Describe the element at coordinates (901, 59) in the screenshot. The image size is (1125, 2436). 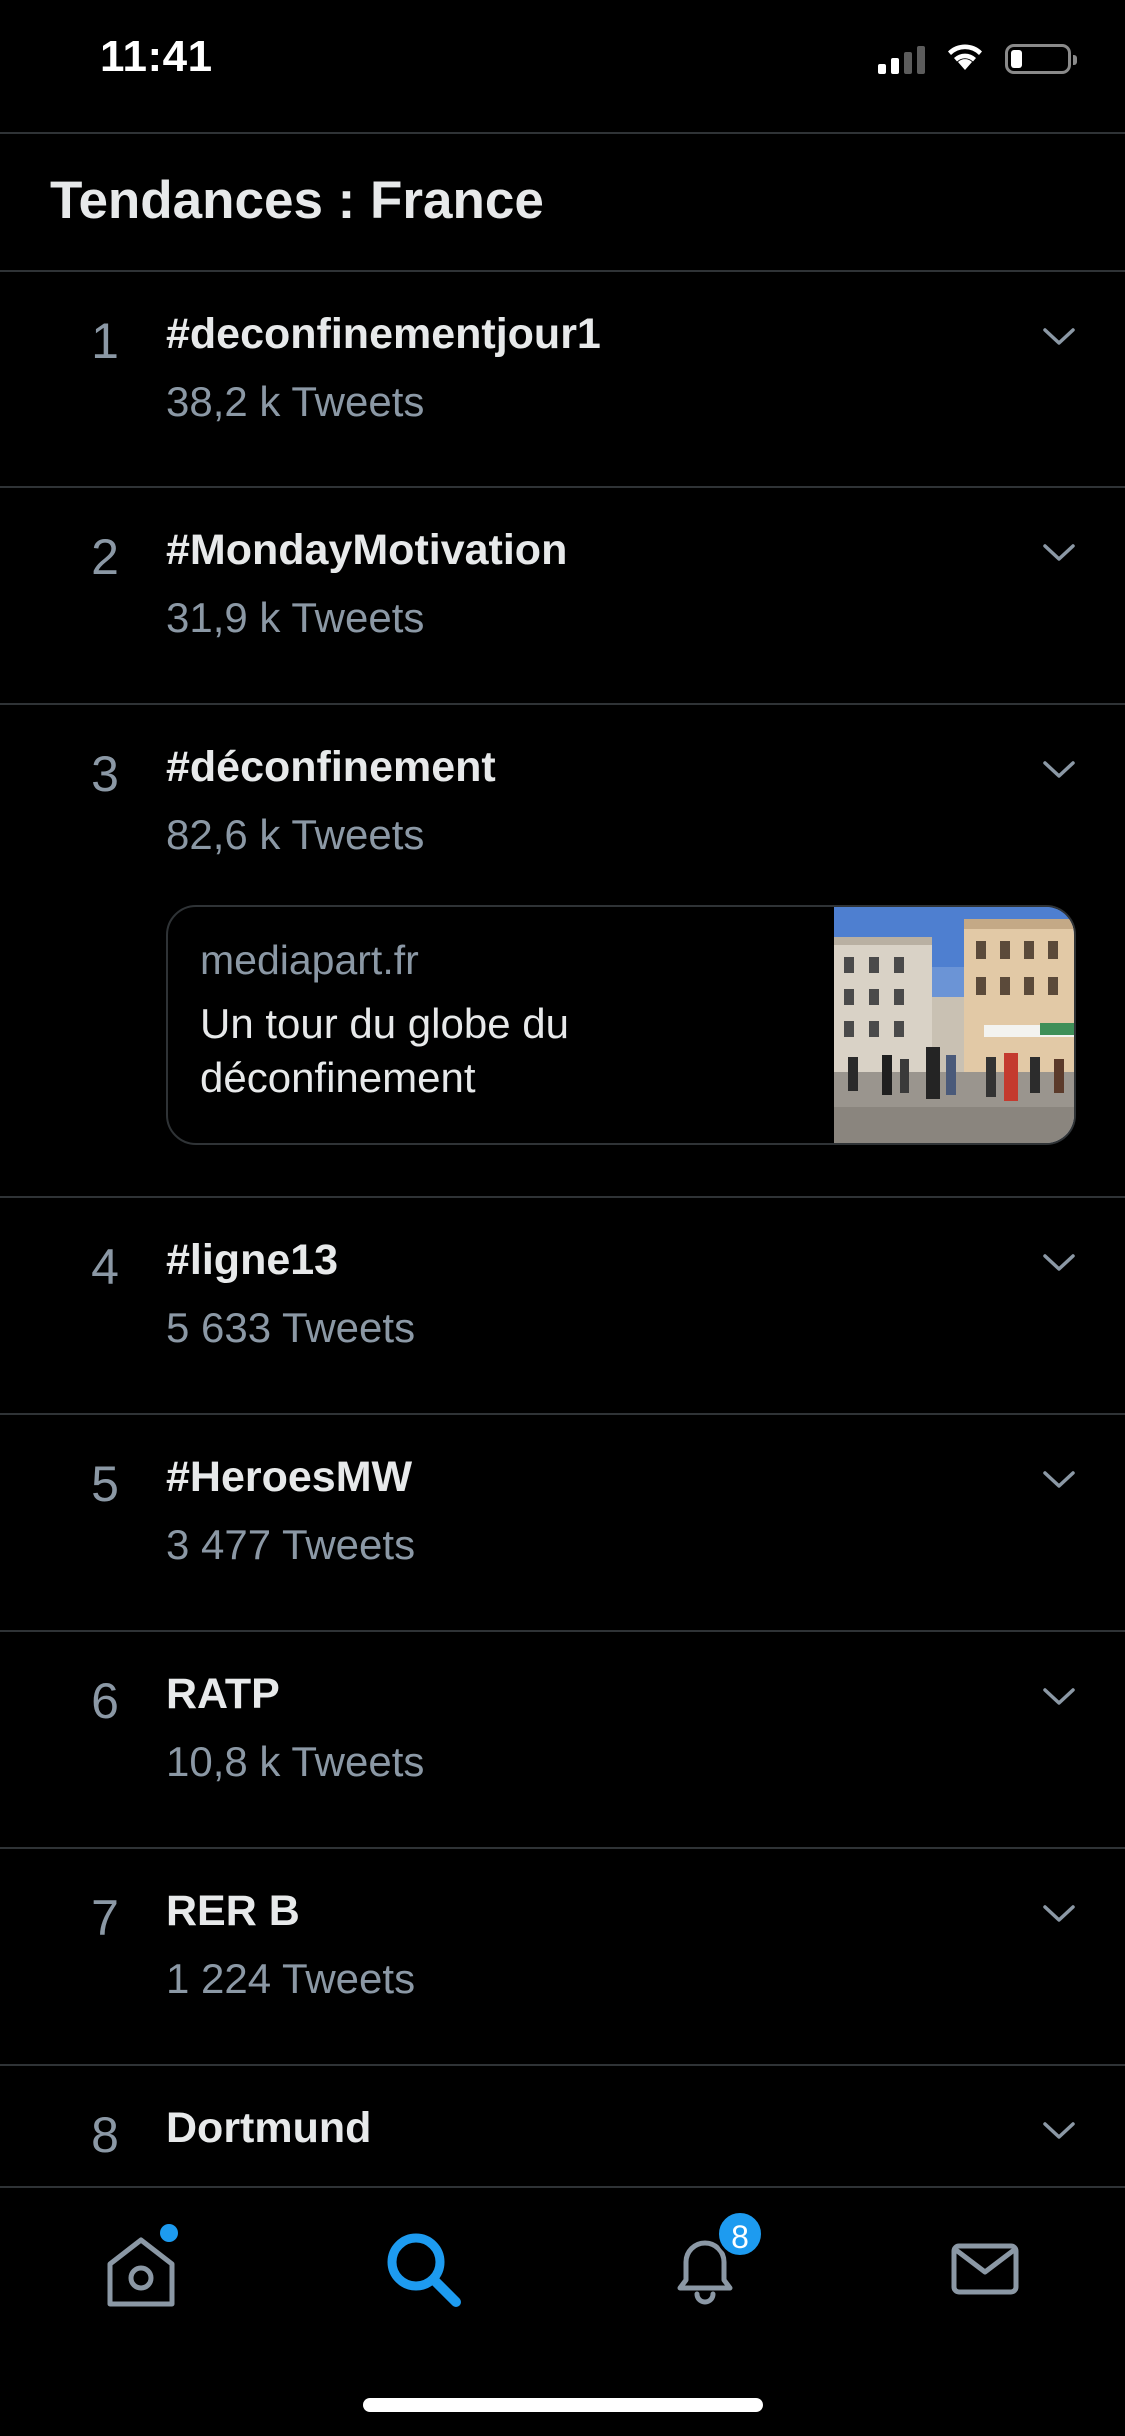
I see `cellular-signal-icon` at that location.